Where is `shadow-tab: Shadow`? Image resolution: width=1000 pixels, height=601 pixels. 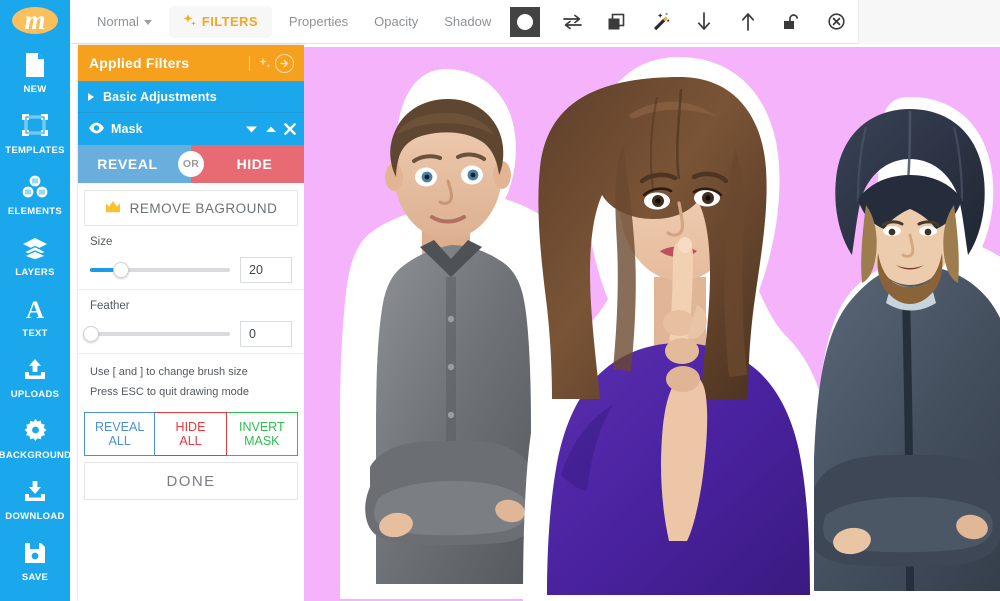 shadow-tab: Shadow is located at coordinates (467, 22).